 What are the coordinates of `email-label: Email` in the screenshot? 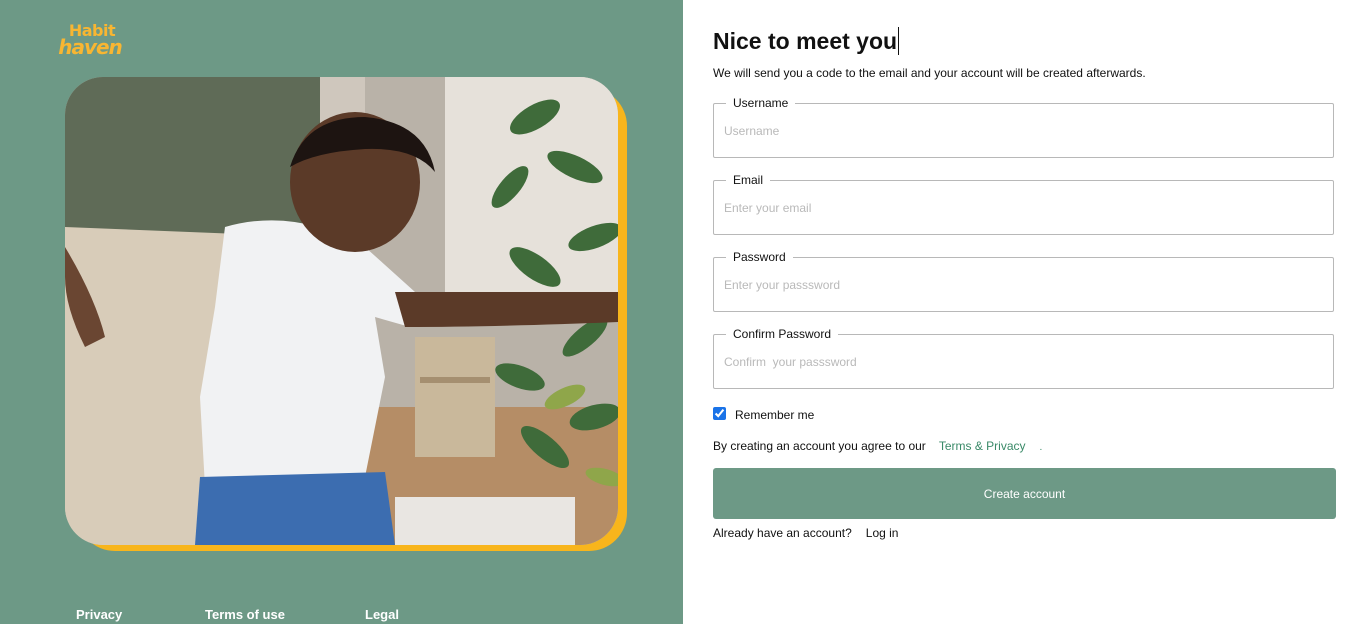 It's located at (748, 180).